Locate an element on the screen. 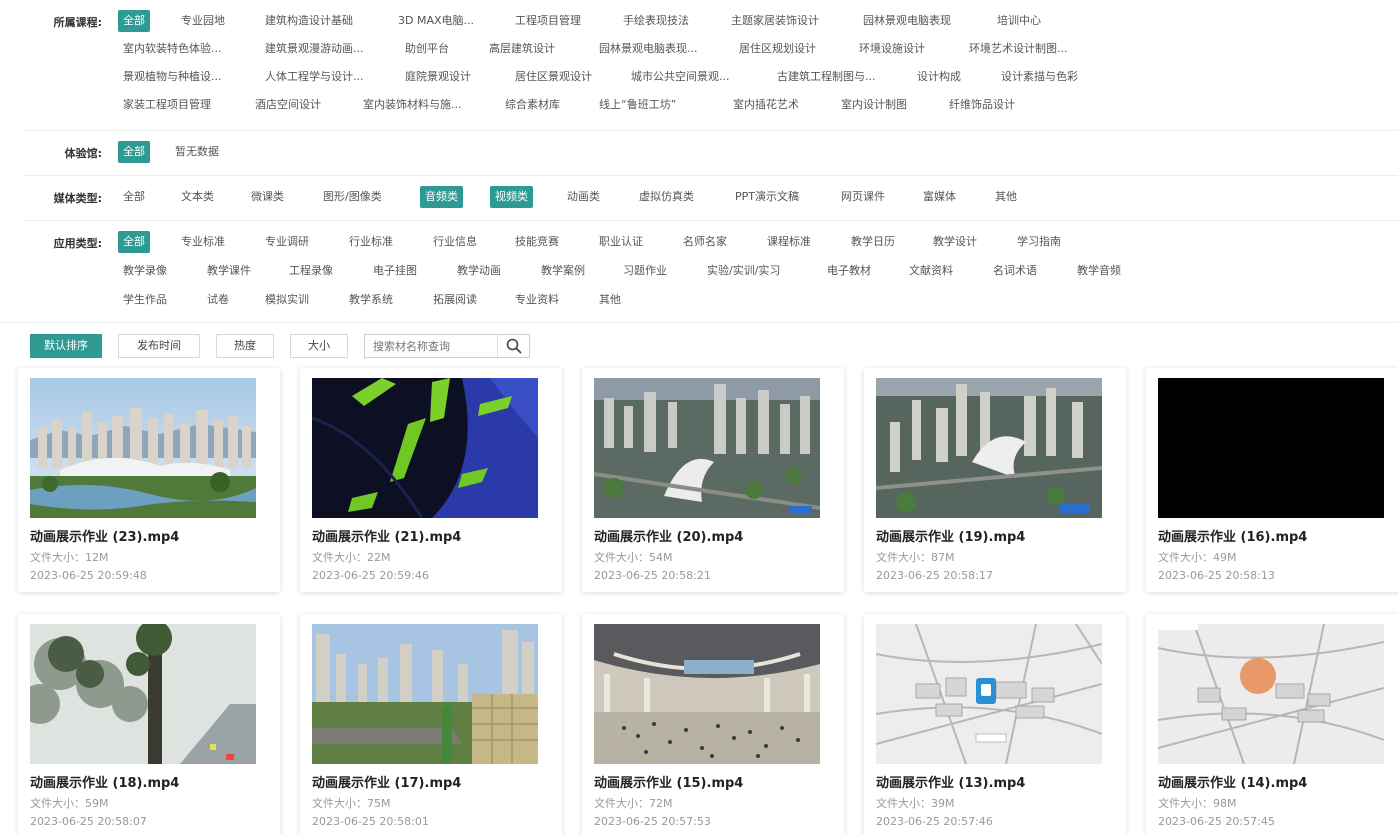 The height and width of the screenshot is (834, 1398). course-option: 庭院景观设计 is located at coordinates (438, 77).